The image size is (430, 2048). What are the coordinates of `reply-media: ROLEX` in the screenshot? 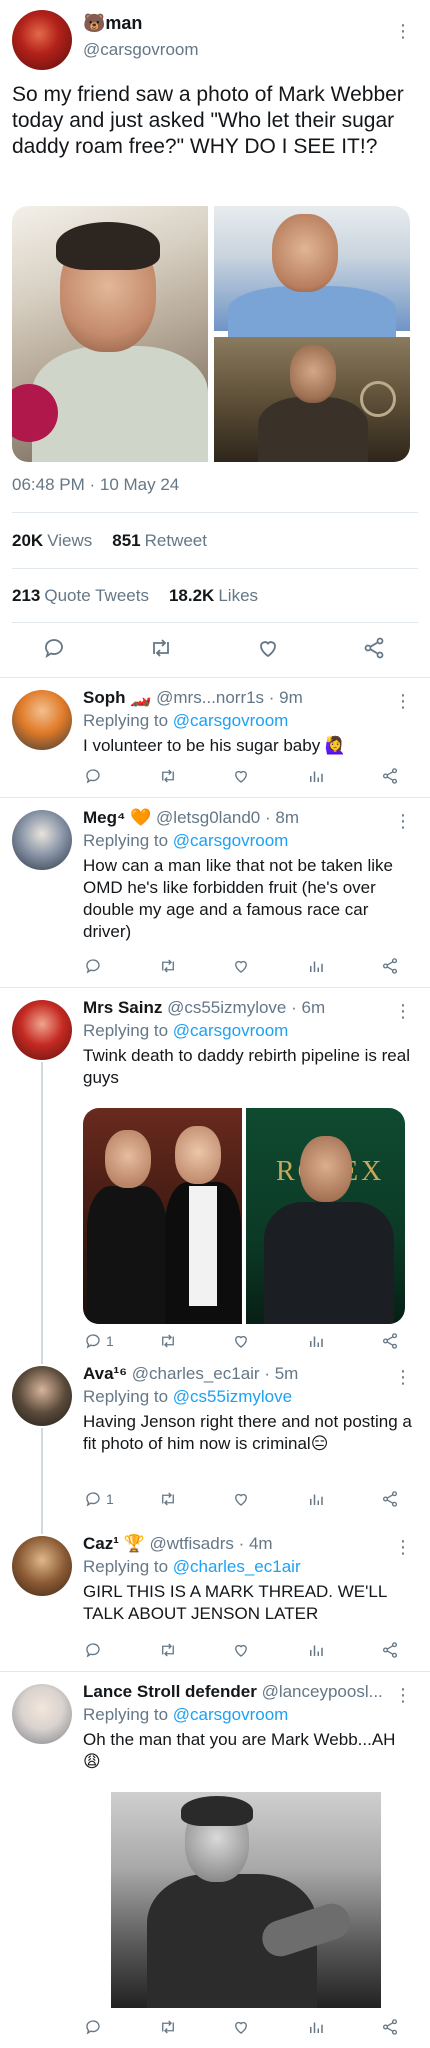 It's located at (244, 1216).